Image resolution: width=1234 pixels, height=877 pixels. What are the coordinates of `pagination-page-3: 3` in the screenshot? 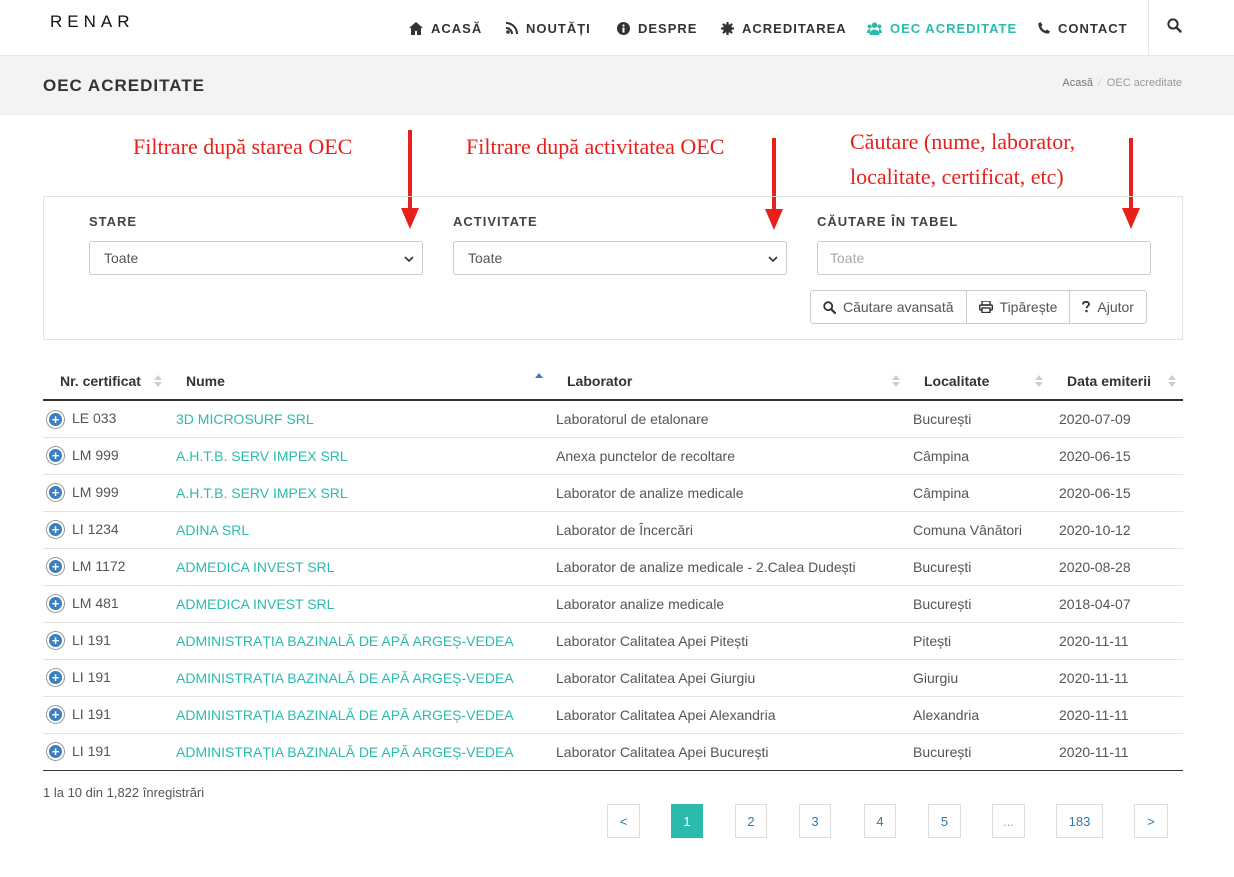 It's located at (815, 821).